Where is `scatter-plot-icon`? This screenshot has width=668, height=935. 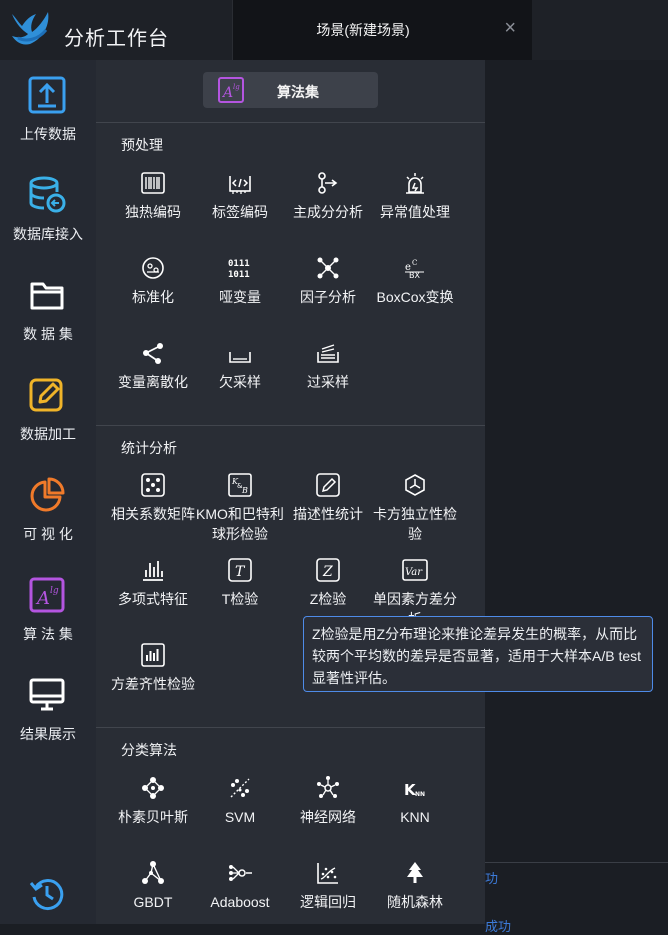 scatter-plot-icon is located at coordinates (327, 873).